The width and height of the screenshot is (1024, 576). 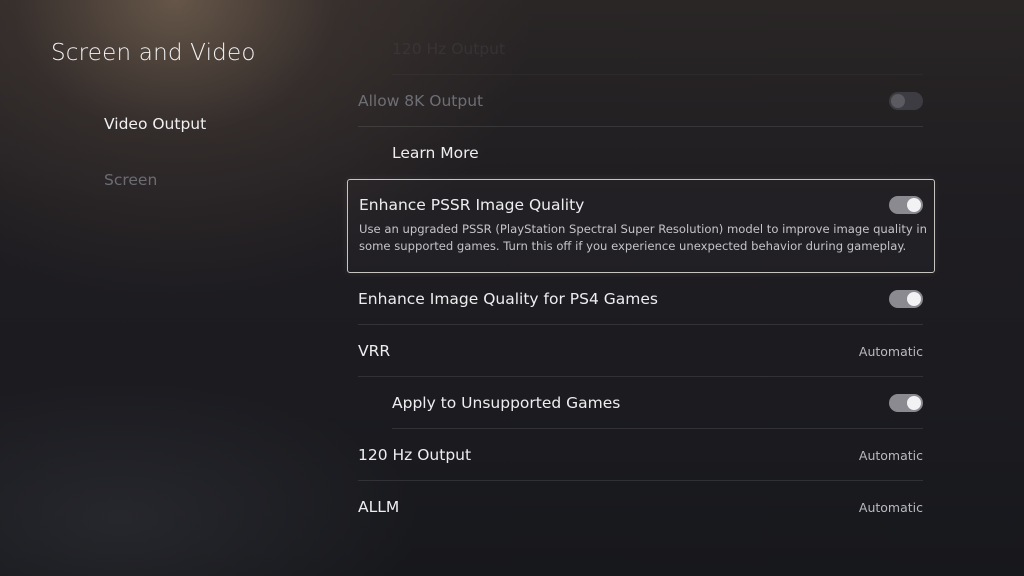 What do you see at coordinates (641, 49) in the screenshot?
I see `settings-row-120hz-cutoff: 120 Hz Output` at bounding box center [641, 49].